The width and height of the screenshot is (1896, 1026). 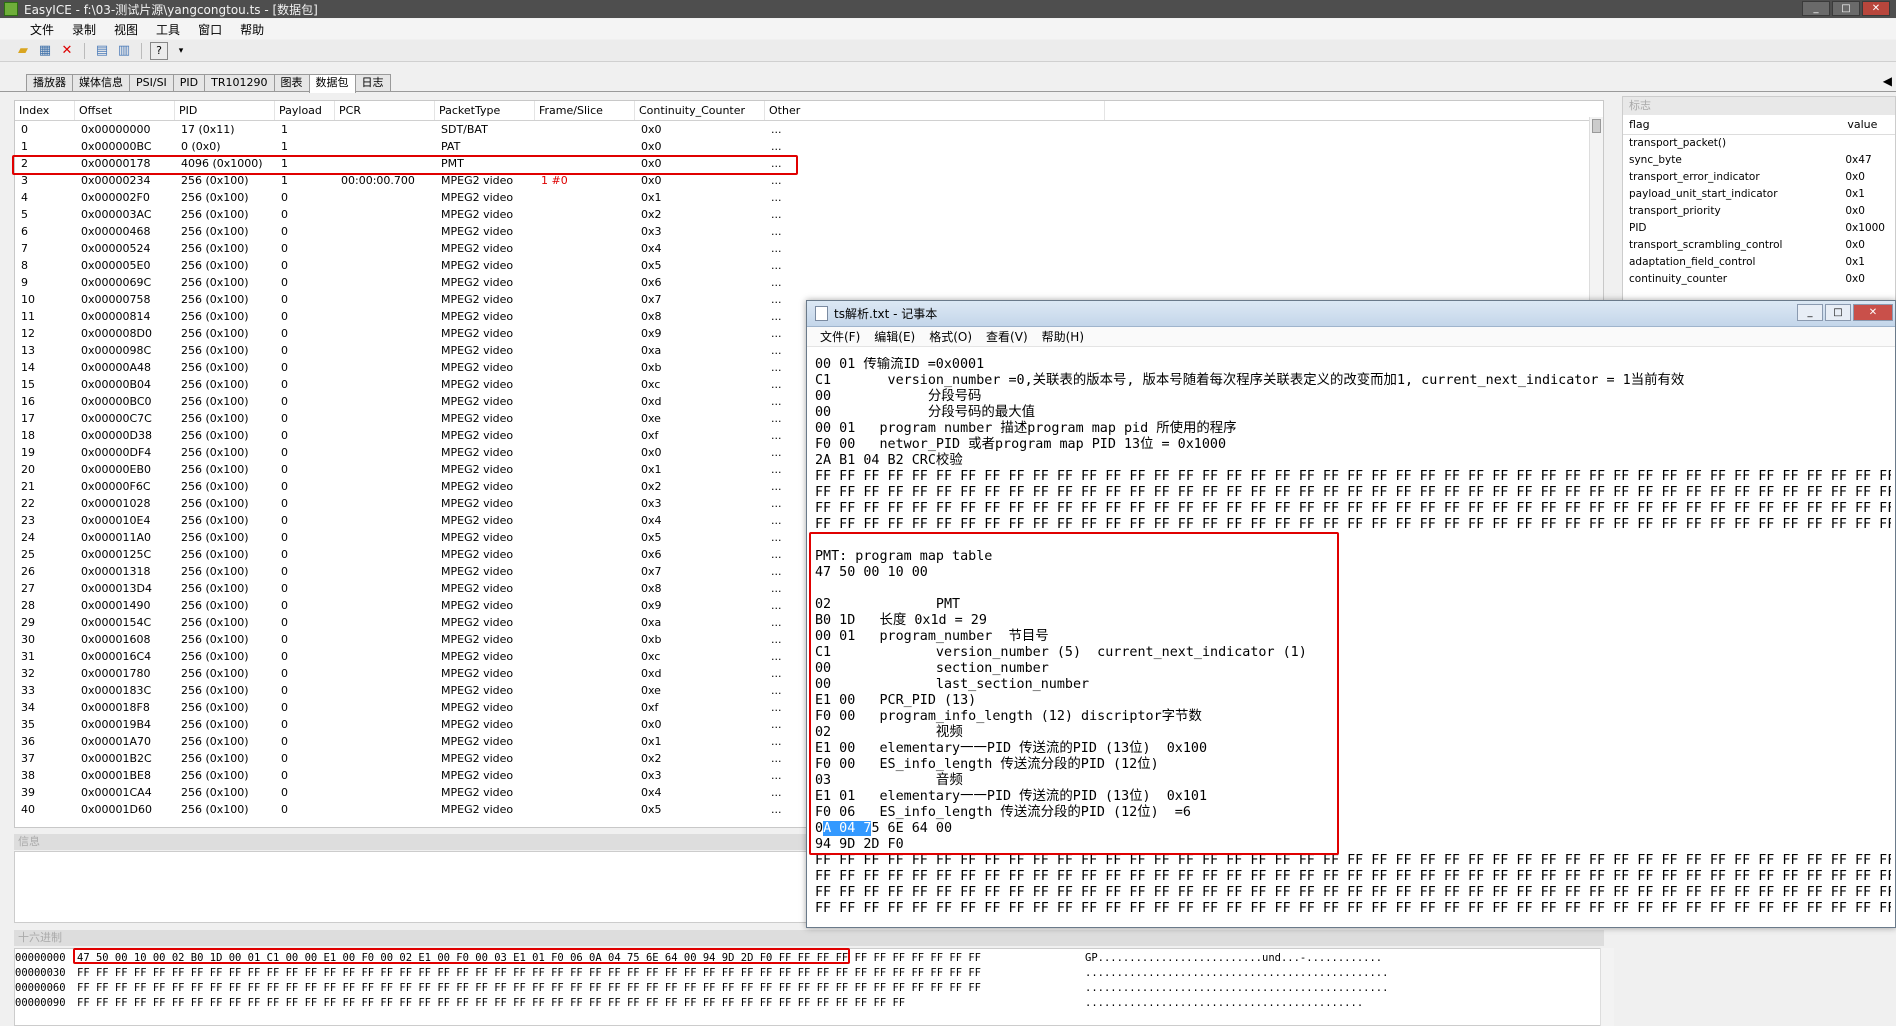 I want to click on flag-row: transport_error_indicator 0x0, so click(x=1759, y=177).